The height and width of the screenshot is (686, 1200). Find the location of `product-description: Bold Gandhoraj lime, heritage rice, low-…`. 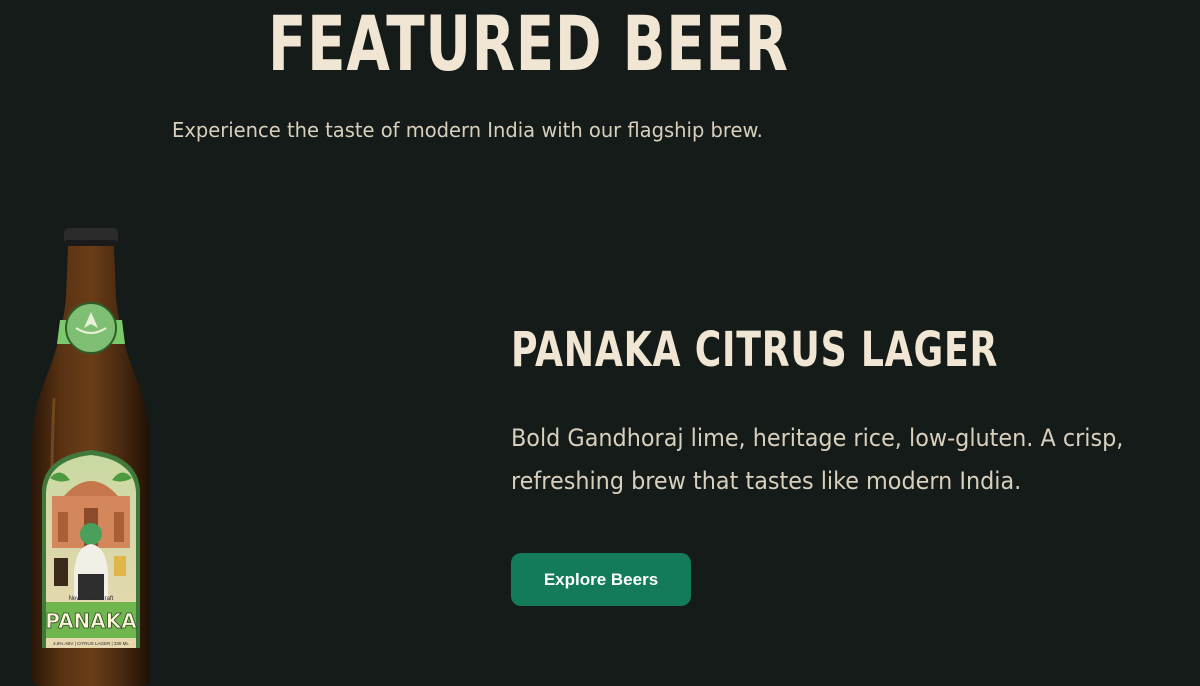

product-description: Bold Gandhoraj lime, heritage rice, low-… is located at coordinates (855, 460).